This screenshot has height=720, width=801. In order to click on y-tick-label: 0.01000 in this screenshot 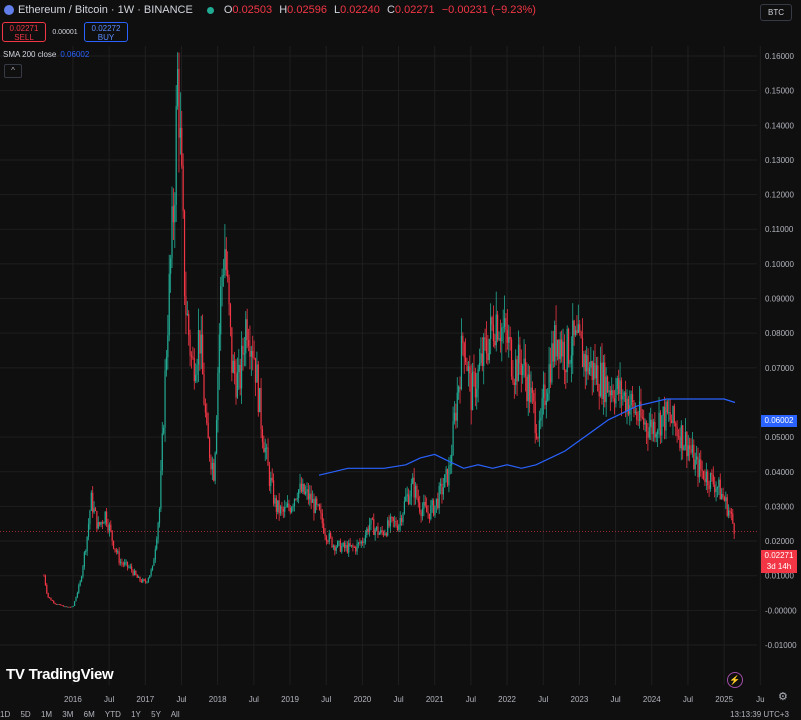, I will do `click(779, 576)`.